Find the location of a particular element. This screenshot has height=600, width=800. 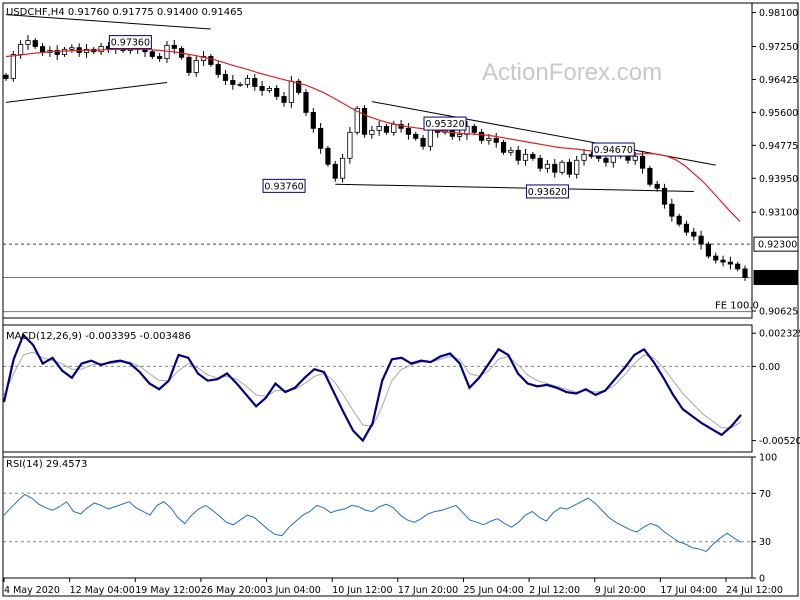

price-level-label: 0.92300 is located at coordinates (777, 245).